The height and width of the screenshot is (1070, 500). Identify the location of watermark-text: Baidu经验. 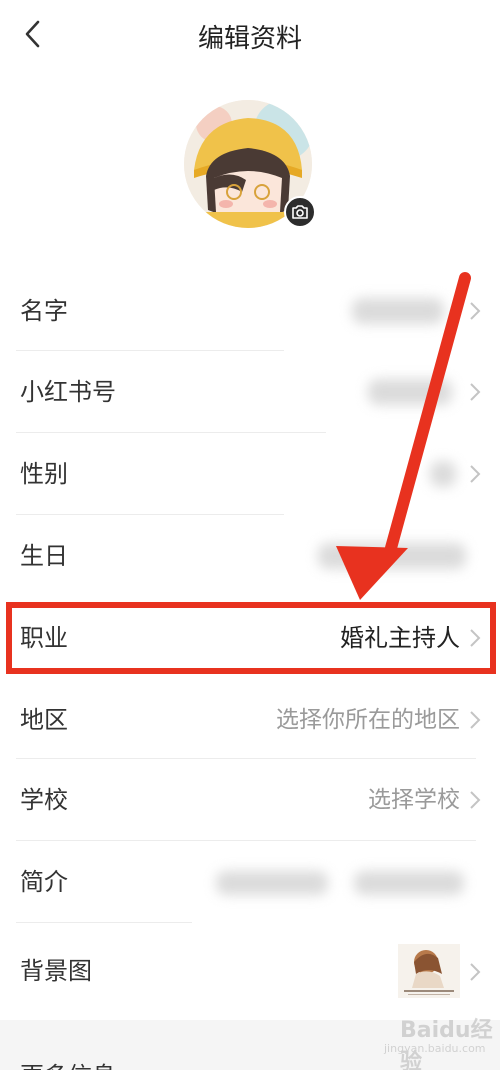
(446, 1044).